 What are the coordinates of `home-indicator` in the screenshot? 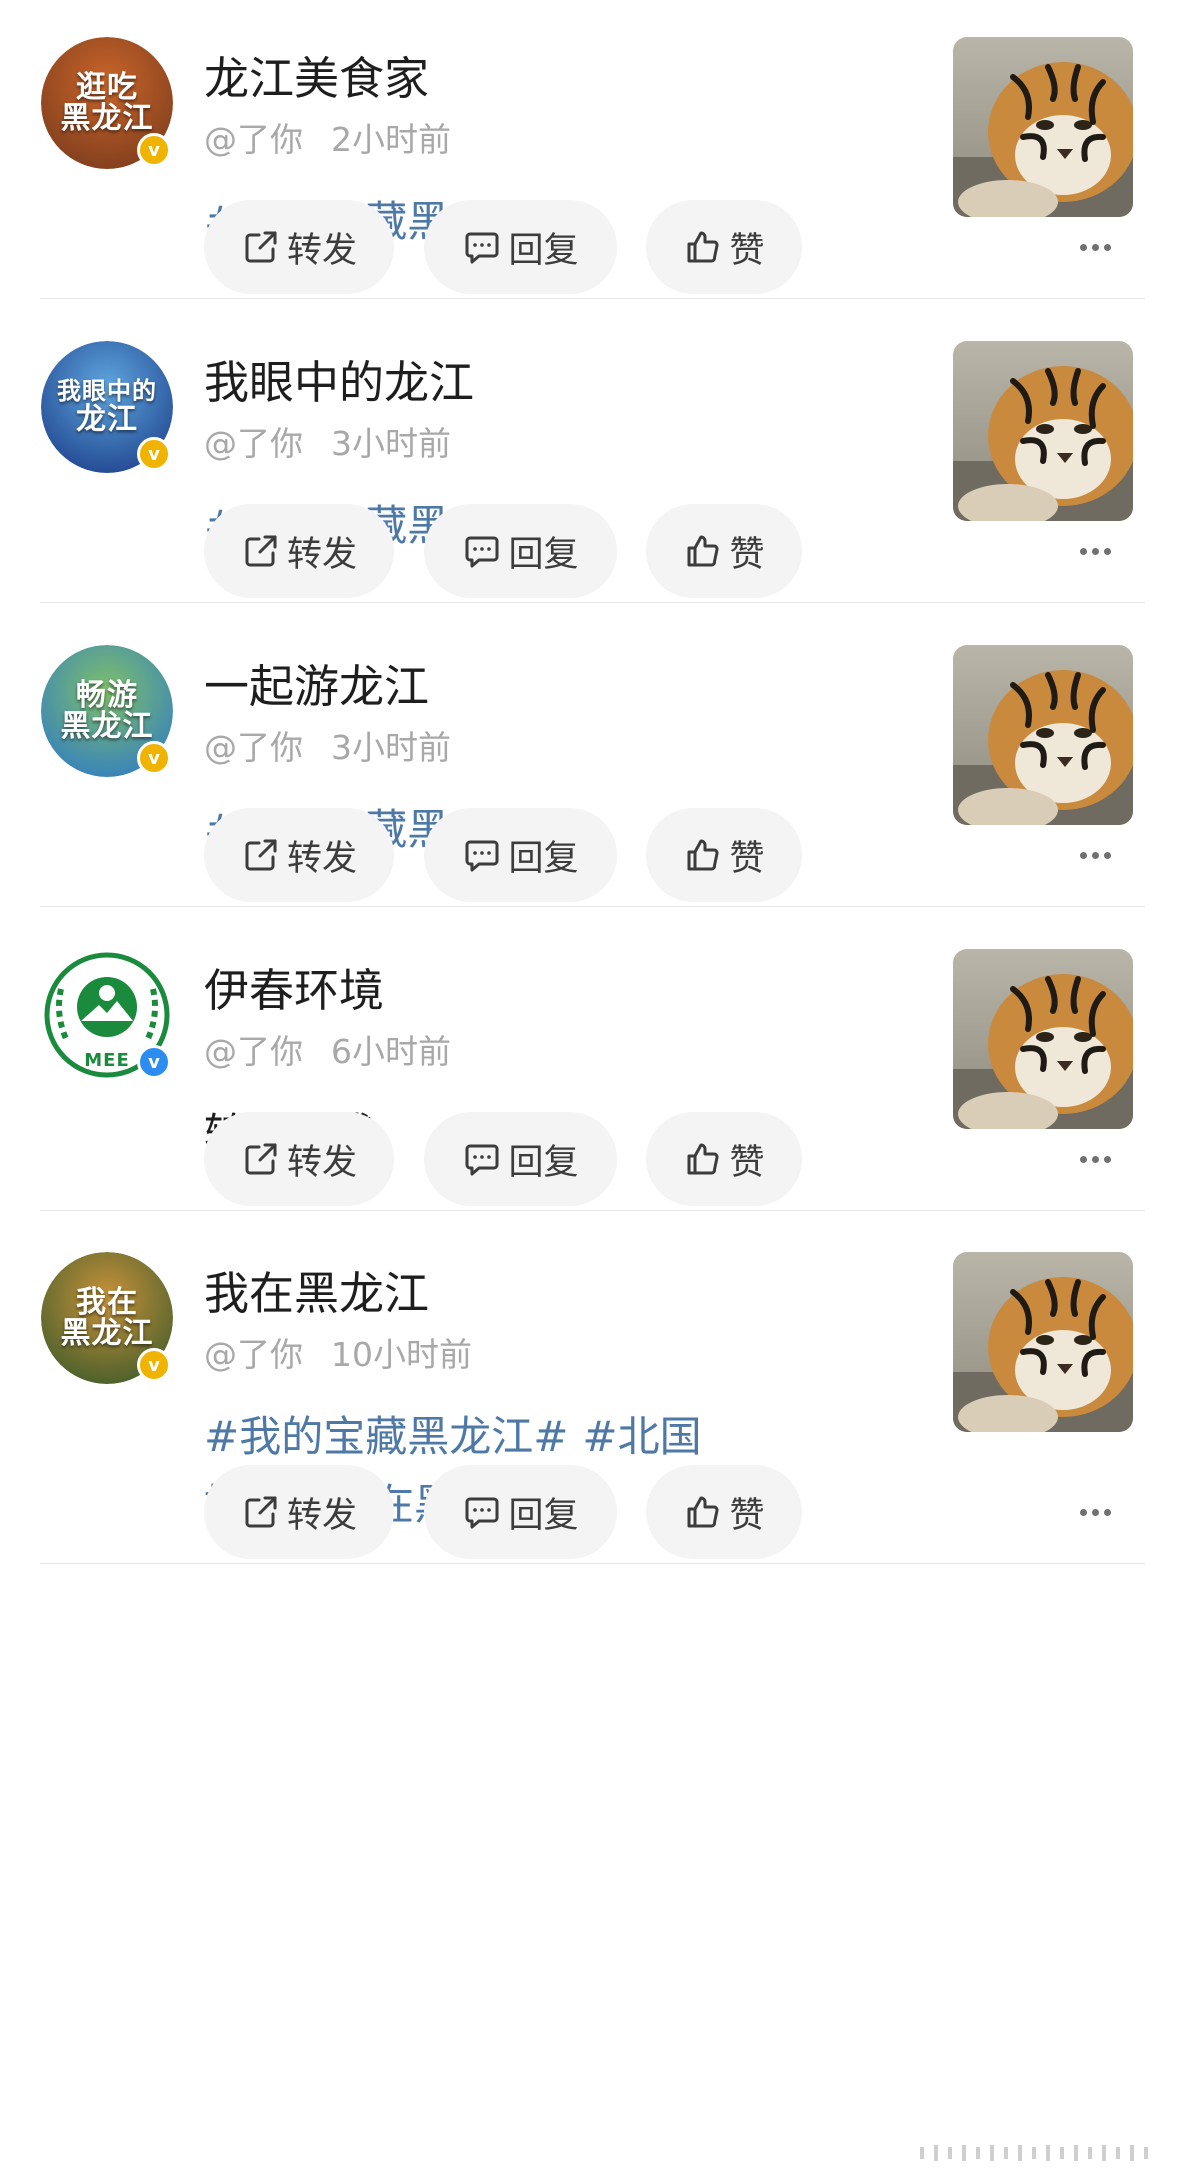 It's located at (1034, 2153).